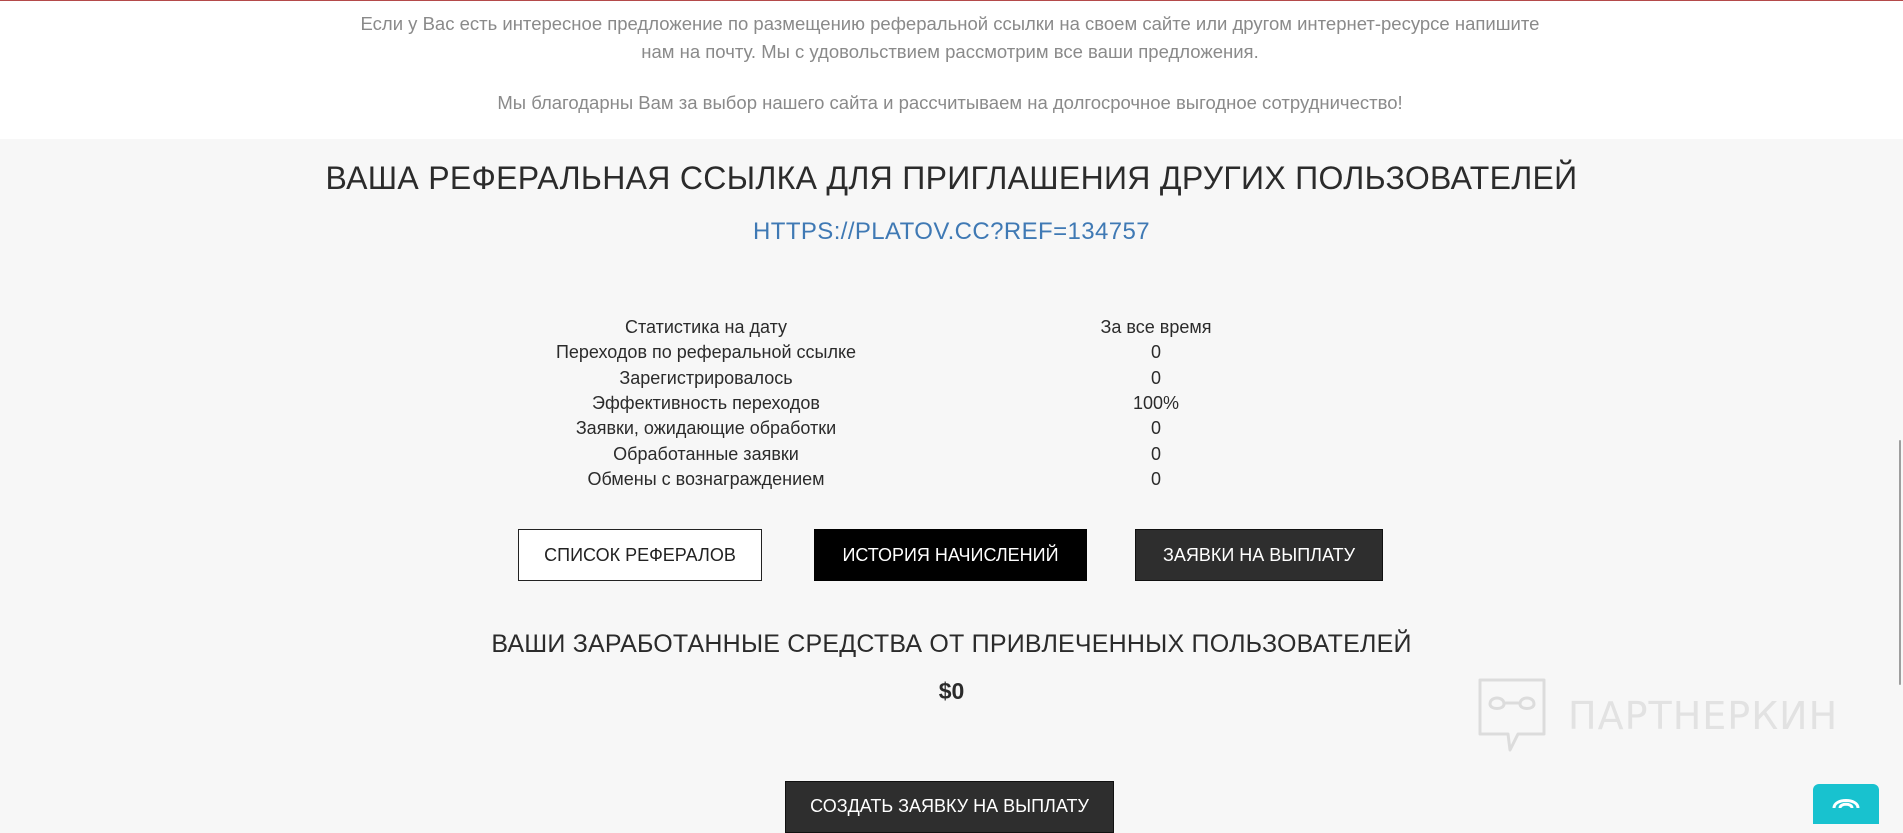 The image size is (1903, 833). I want to click on payout-requests-button: ЗАЯВКИ НА ВЫПЛАТУ, so click(1259, 555).